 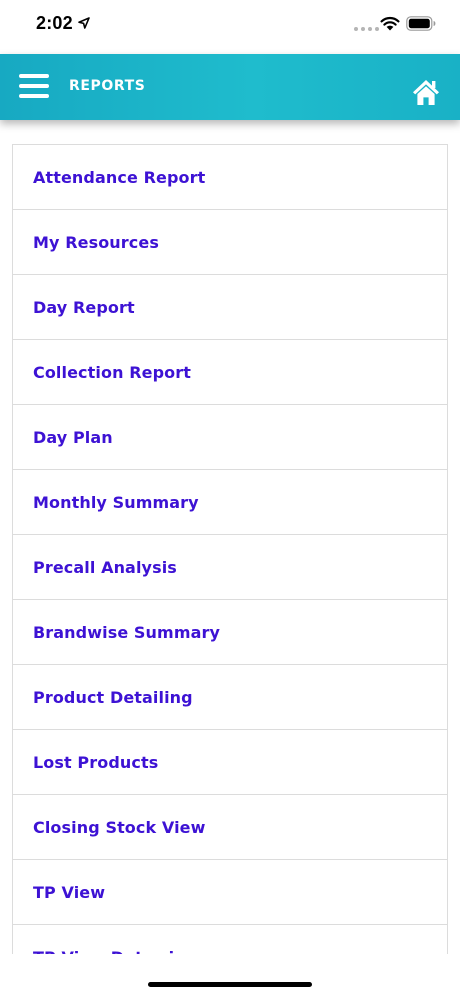 I want to click on report-list-item: Brandwise Summary, so click(x=230, y=632).